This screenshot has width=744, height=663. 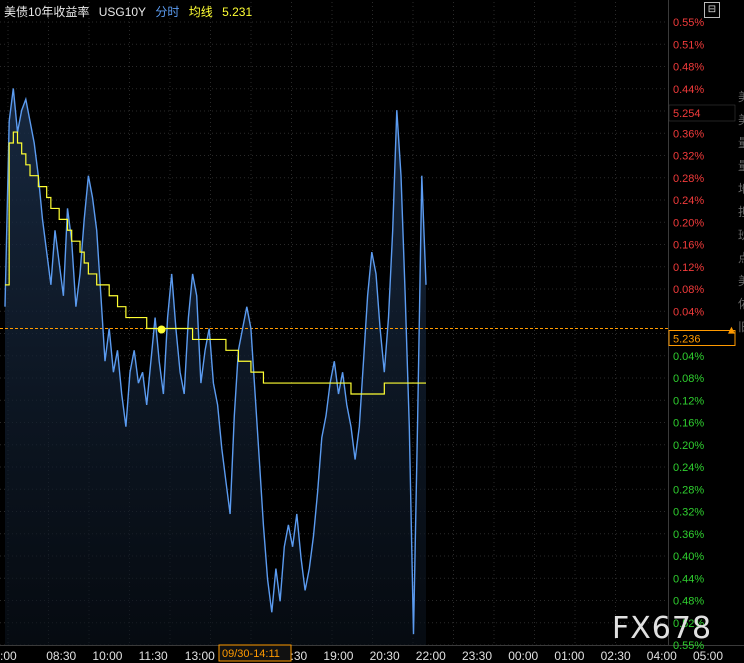 What do you see at coordinates (688, 557) in the screenshot?
I see `y-axis-tick-label: 0.40%` at bounding box center [688, 557].